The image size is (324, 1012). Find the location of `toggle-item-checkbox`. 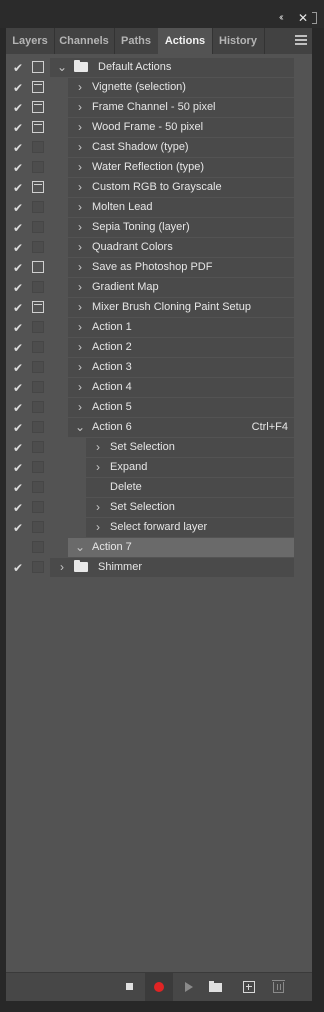

toggle-item-checkbox is located at coordinates (18, 548).